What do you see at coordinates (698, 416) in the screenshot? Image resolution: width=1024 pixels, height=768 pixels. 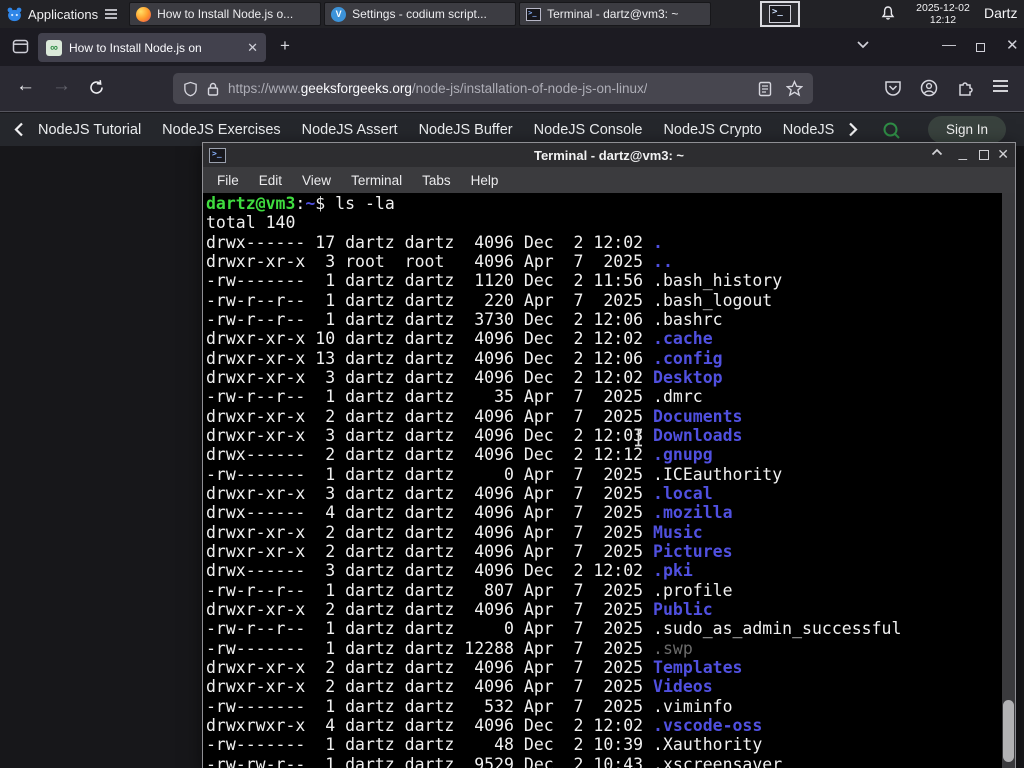 I see `ls-name: Documents` at bounding box center [698, 416].